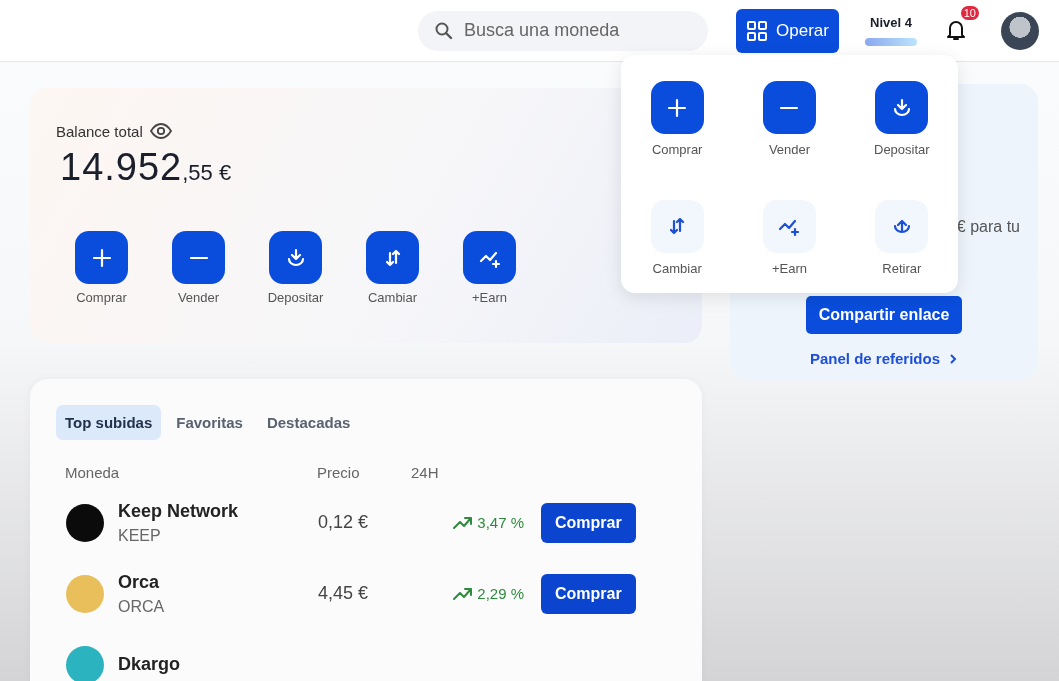 The image size is (1059, 681). I want to click on swap-menu-button, so click(677, 226).